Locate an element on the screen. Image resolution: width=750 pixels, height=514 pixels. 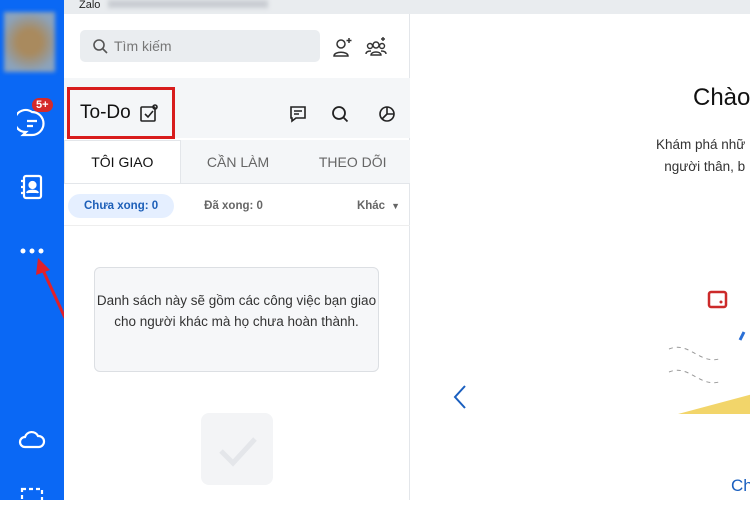
tab-toi-giao: TÔI GIAO is located at coordinates (122, 161).